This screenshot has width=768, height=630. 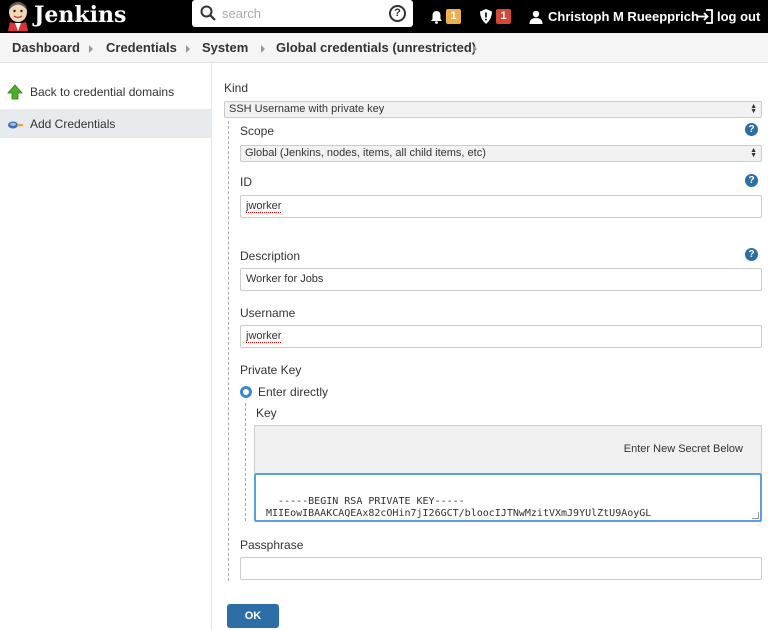 I want to click on breadcrumb-global-credentials: Global credentials (unrestricted), so click(x=376, y=47).